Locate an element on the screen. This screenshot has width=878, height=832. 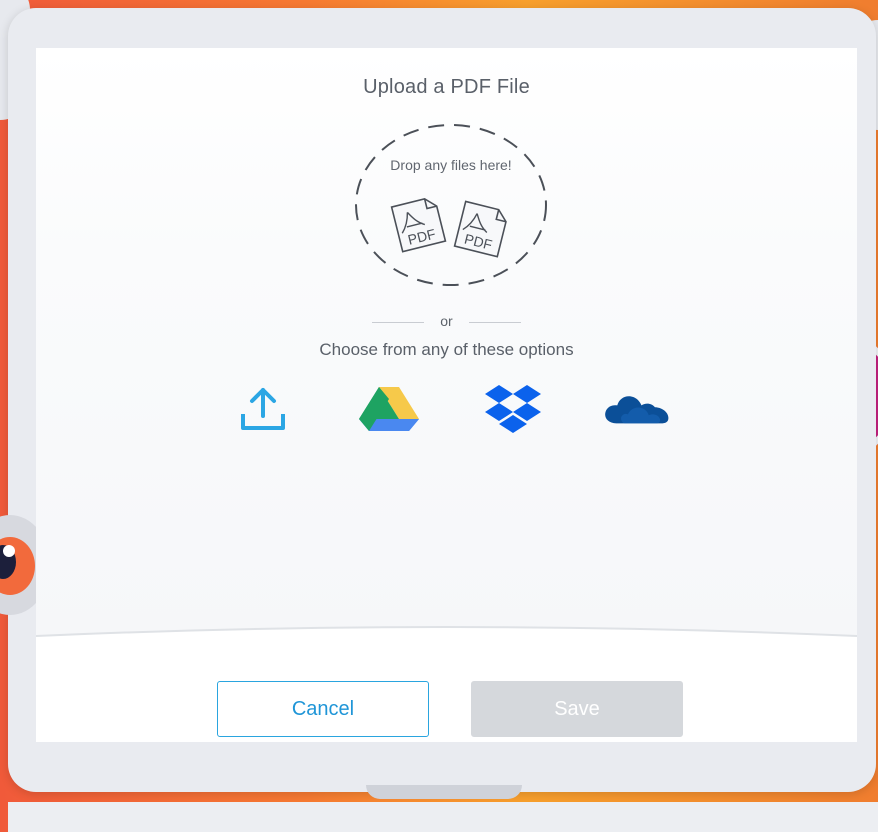
onedrive-button is located at coordinates (637, 409).